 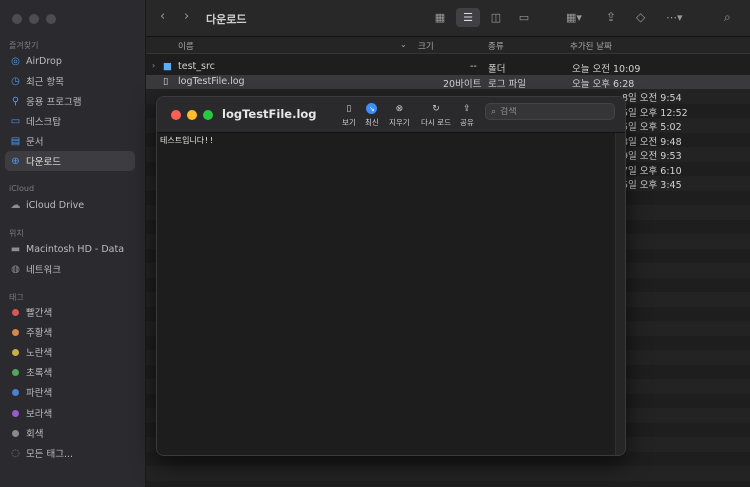 What do you see at coordinates (372, 108) in the screenshot?
I see `jump-to-recent-icon: ↘` at bounding box center [372, 108].